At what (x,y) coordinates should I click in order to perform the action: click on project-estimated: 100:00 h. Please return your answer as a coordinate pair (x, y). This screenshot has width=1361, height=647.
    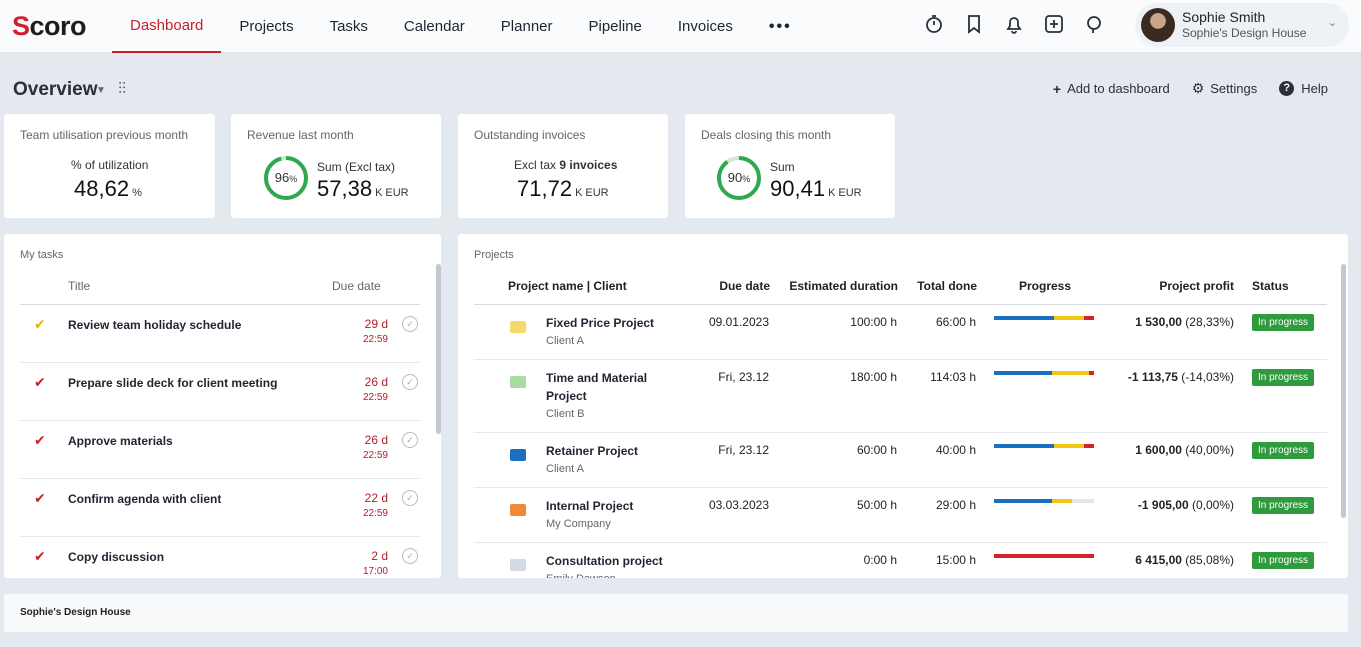
    Looking at the image, I should click on (873, 322).